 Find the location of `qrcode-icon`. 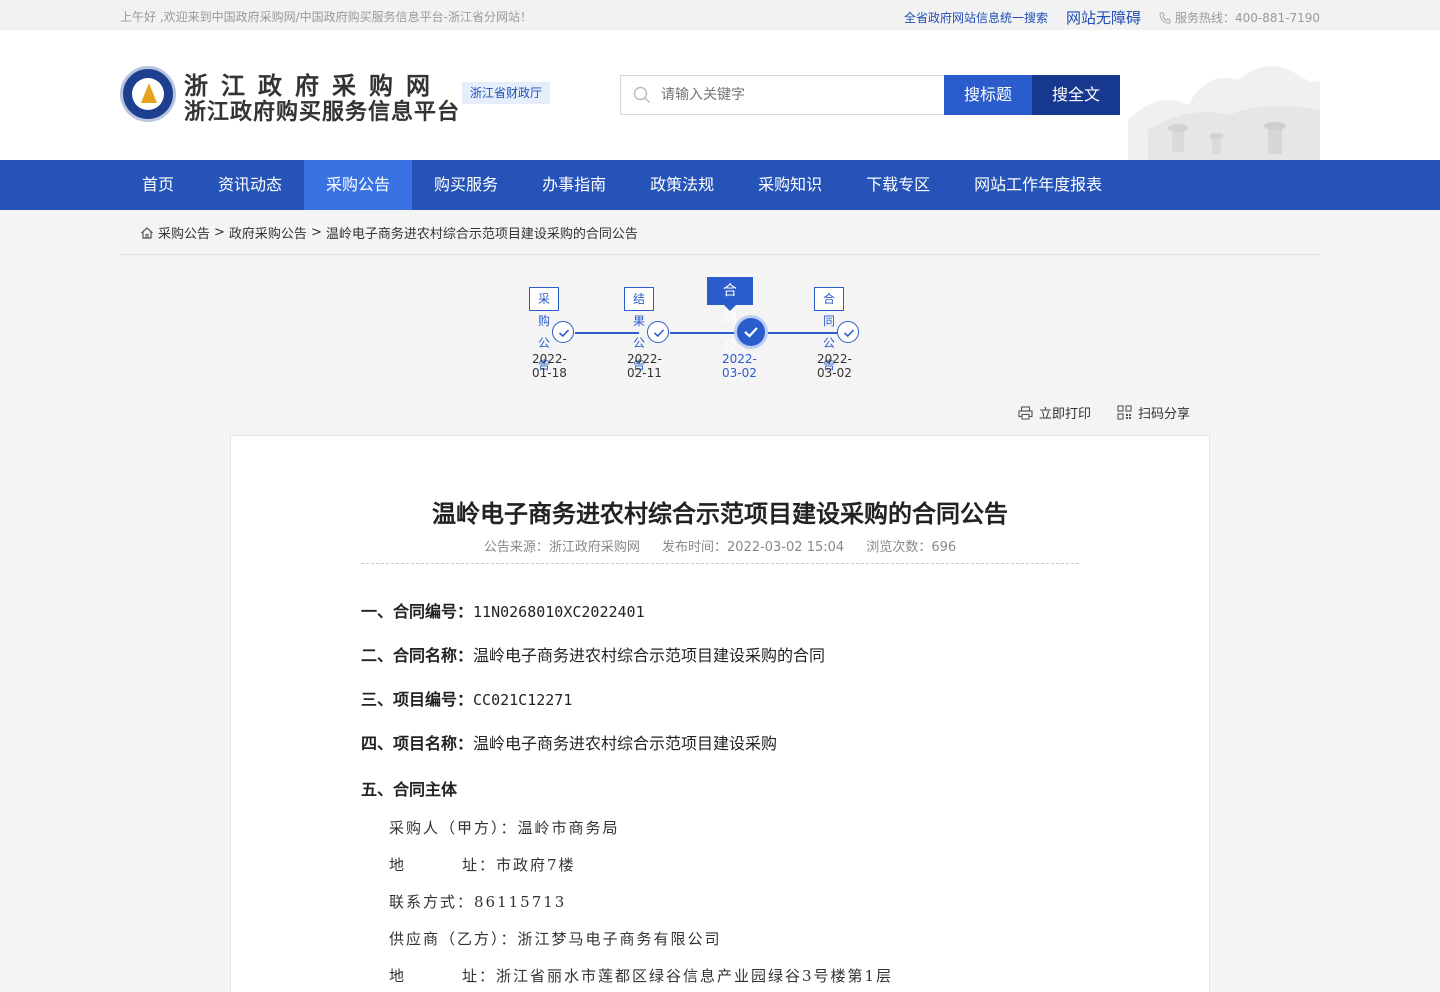

qrcode-icon is located at coordinates (1124, 412).